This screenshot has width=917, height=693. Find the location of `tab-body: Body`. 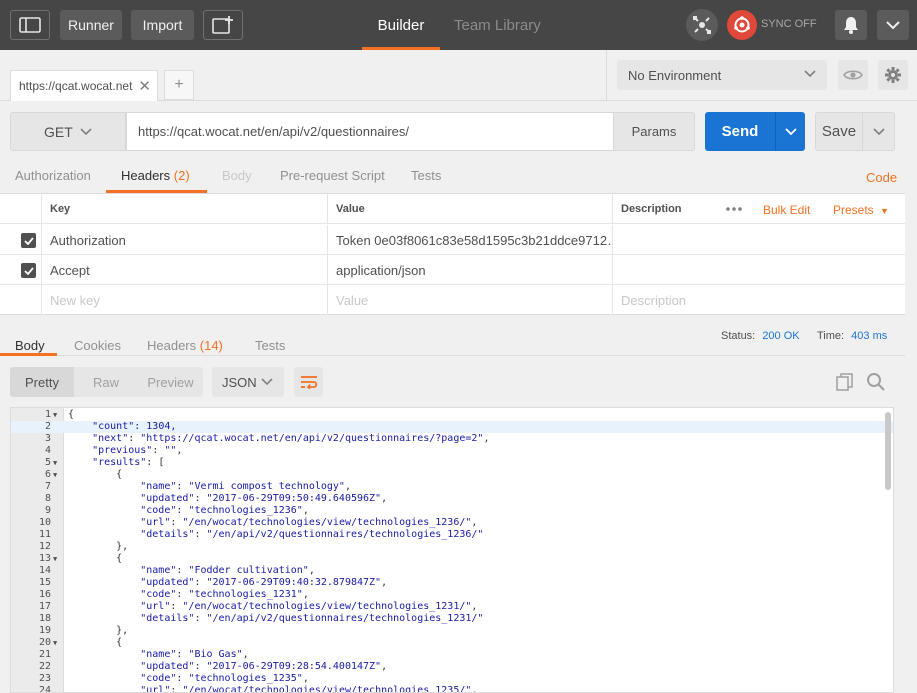

tab-body: Body is located at coordinates (237, 175).